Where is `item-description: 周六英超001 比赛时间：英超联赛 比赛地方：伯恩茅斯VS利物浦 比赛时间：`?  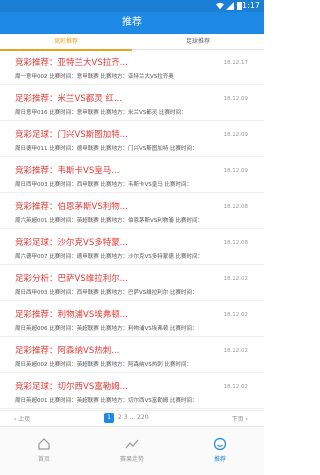
item-description: 周六英超001 比赛时间：英超联赛 比赛地方：伯恩茅斯VS利物浦 比赛时间： is located at coordinates (109, 221).